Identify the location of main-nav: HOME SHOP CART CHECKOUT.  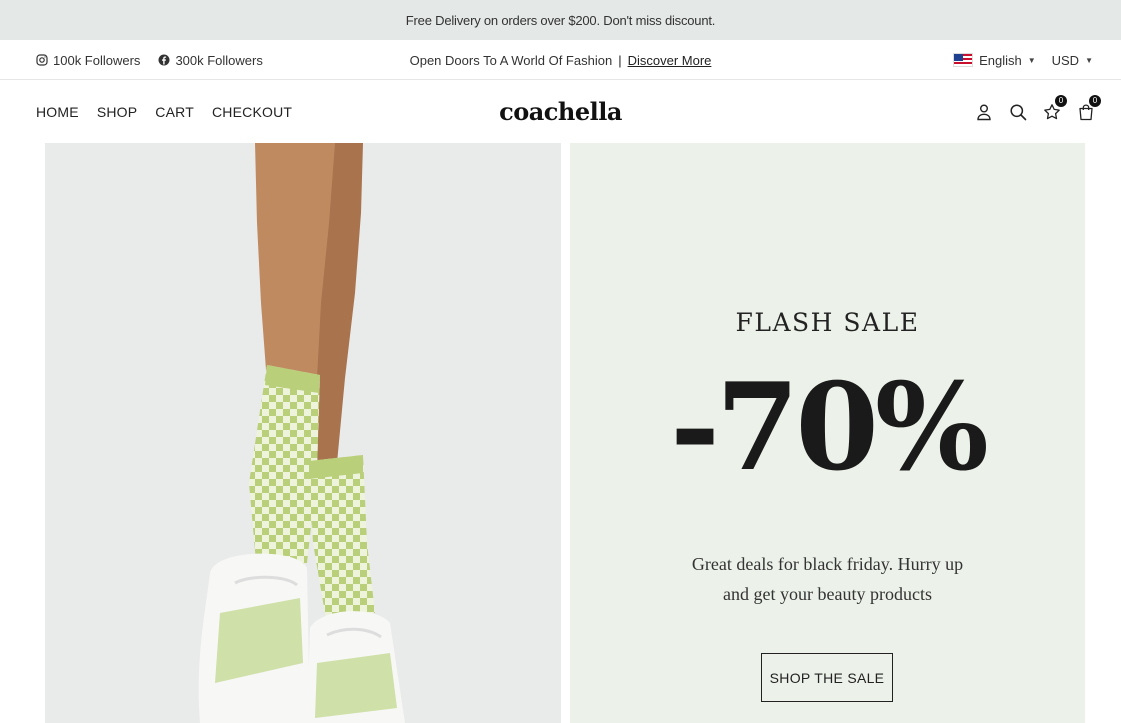
(164, 111).